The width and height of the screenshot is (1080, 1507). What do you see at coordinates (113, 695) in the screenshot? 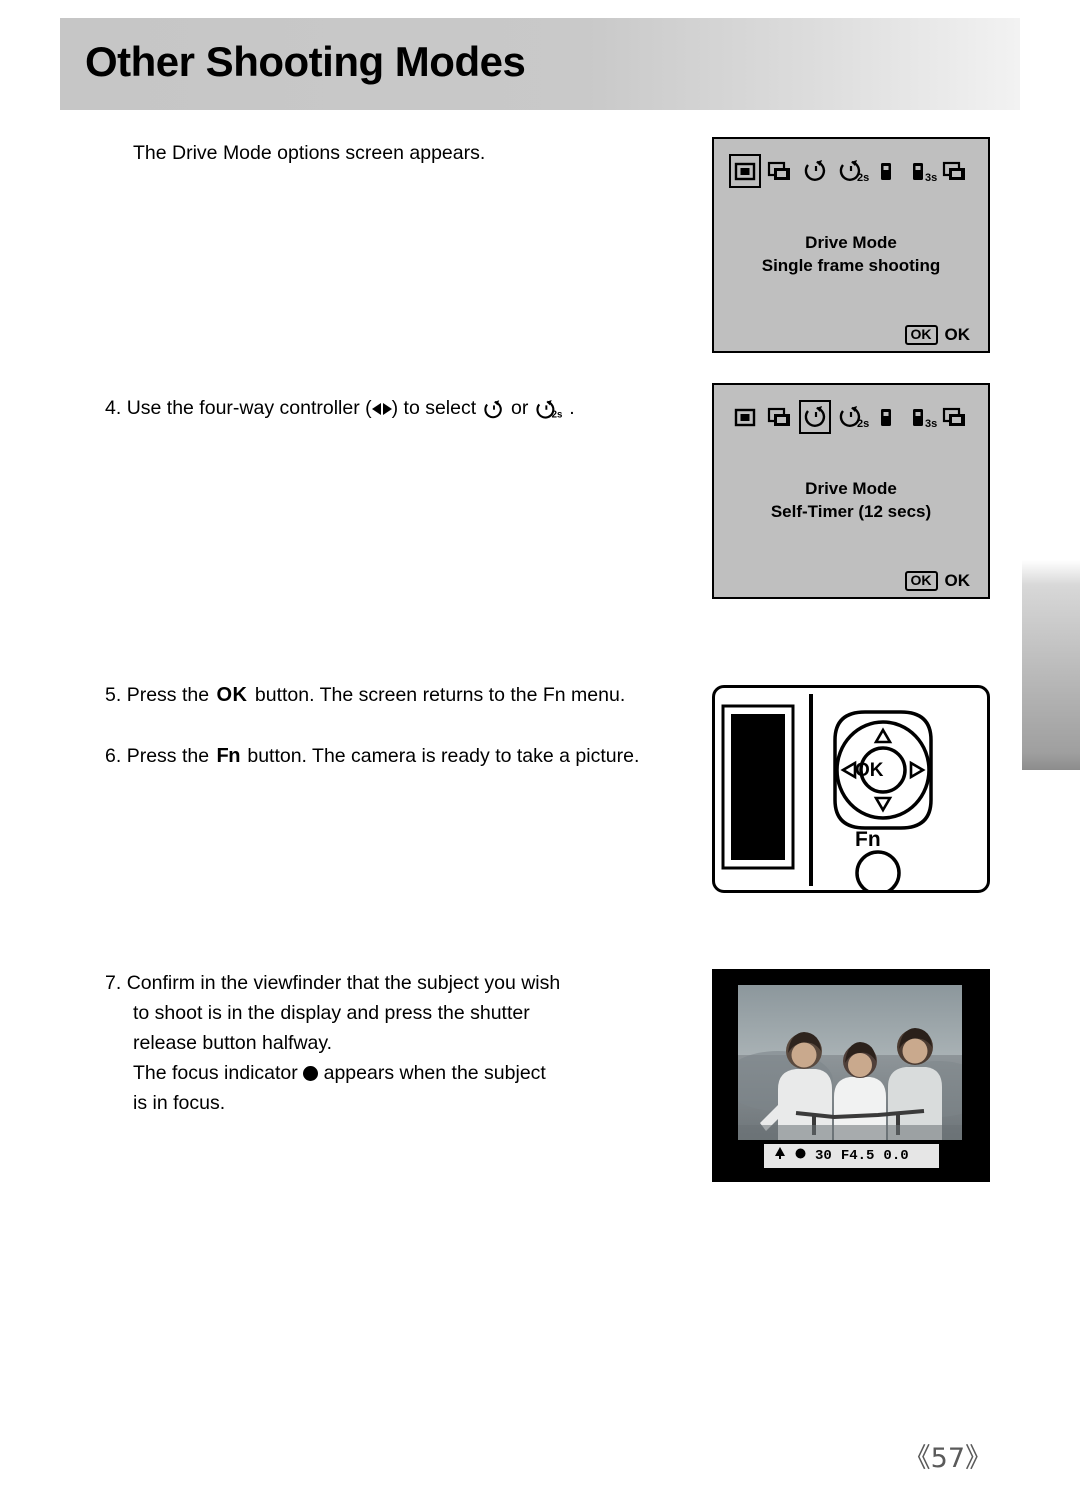
I see `step-5-number: 5.` at bounding box center [113, 695].